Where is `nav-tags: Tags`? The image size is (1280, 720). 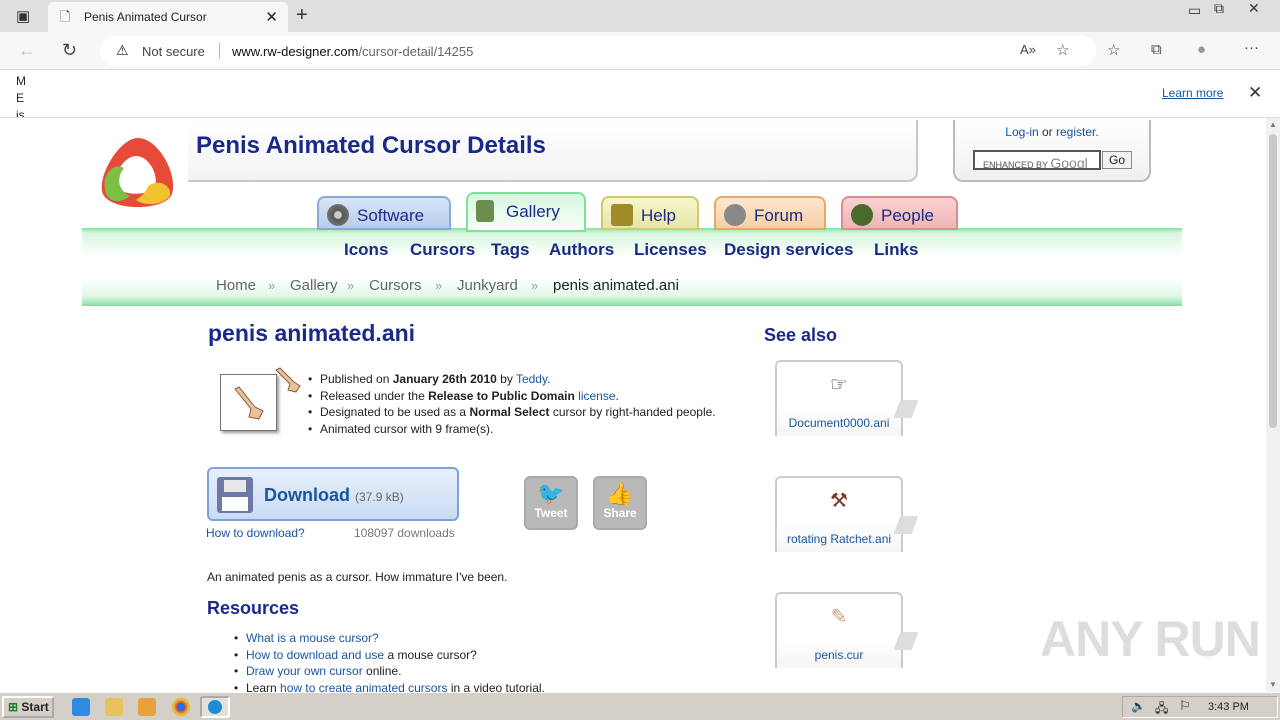 nav-tags: Tags is located at coordinates (510, 250).